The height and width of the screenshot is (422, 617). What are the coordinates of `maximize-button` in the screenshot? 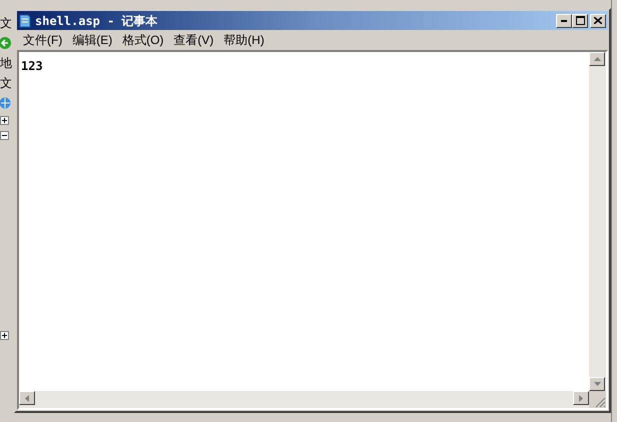 It's located at (580, 21).